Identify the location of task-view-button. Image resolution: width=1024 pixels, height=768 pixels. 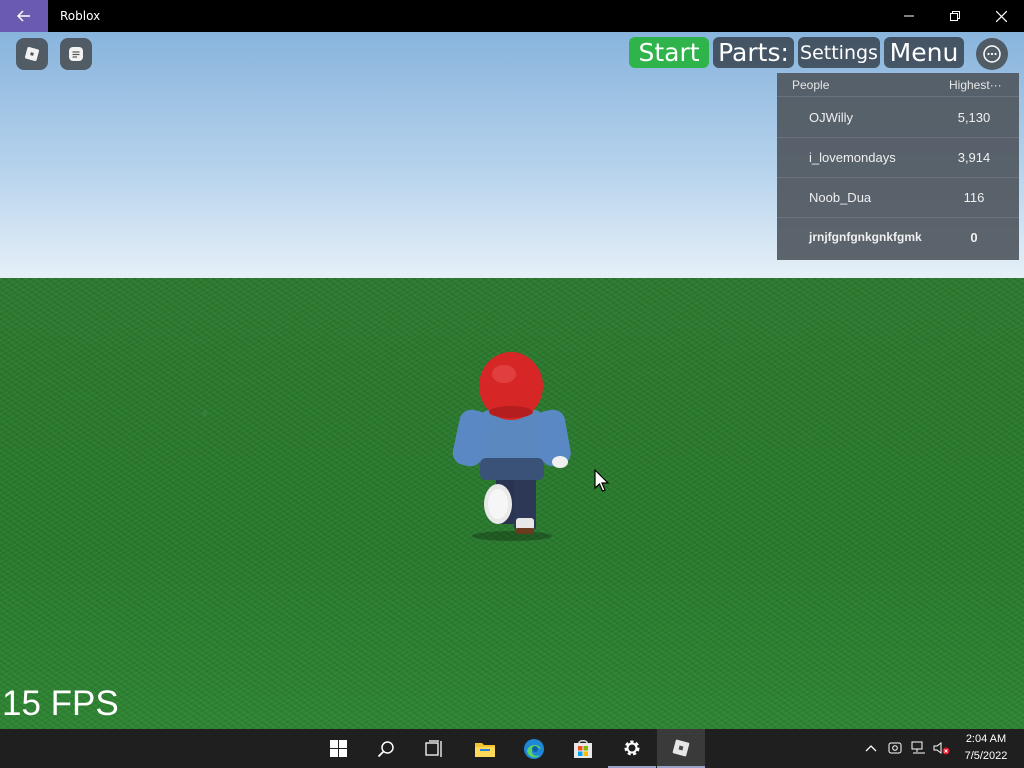
(434, 748).